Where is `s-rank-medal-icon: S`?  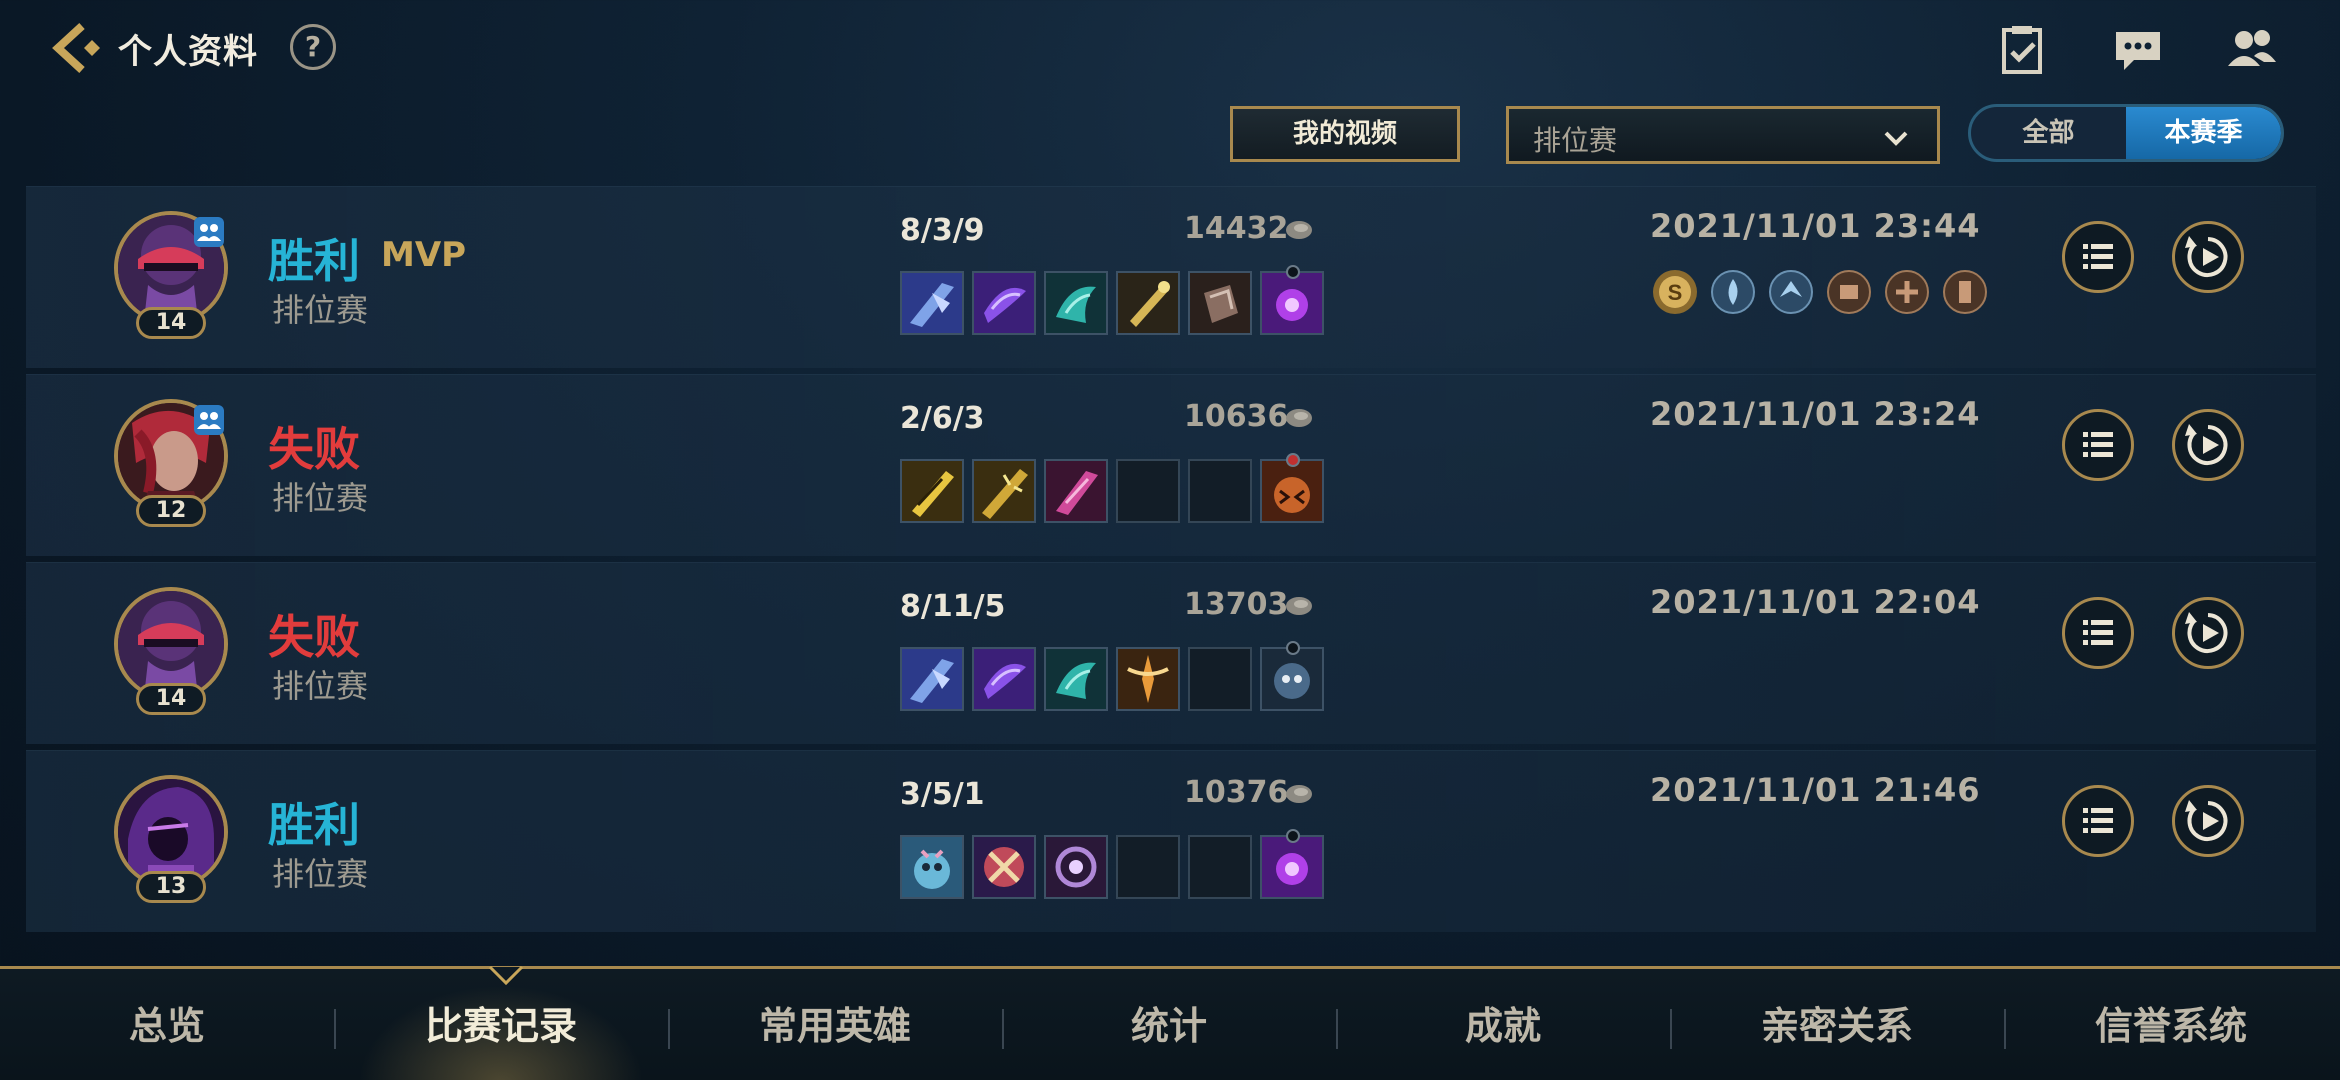 s-rank-medal-icon: S is located at coordinates (1675, 292).